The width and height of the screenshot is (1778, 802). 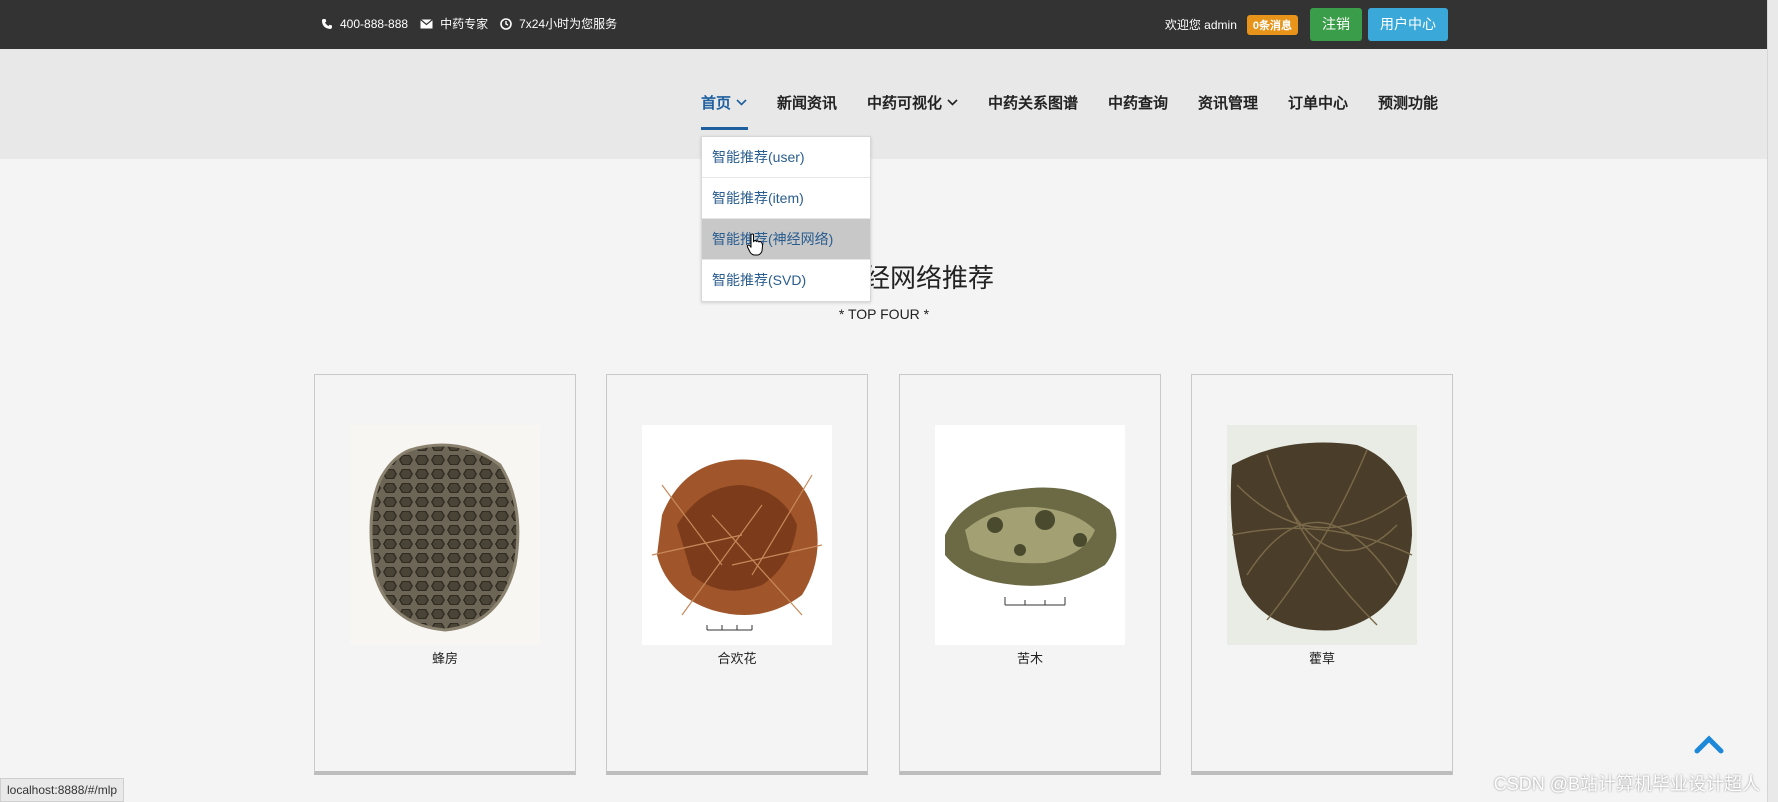 I want to click on nav-item-label: 中药关系图谱, so click(x=1033, y=103).